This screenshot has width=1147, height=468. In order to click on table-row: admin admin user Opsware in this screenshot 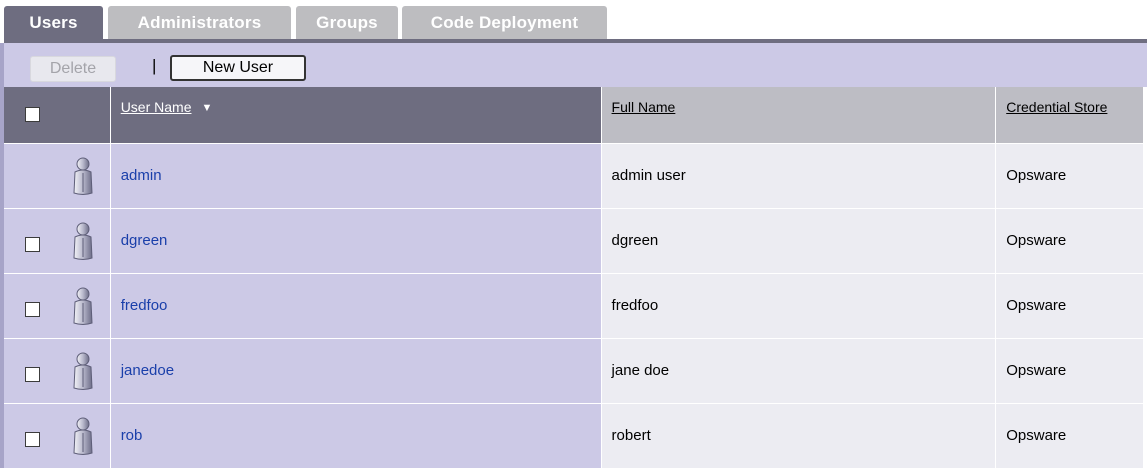, I will do `click(572, 175)`.